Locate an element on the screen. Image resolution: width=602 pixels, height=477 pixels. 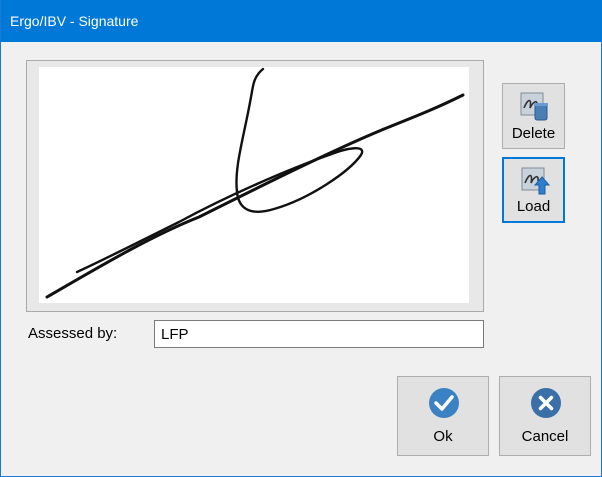
cancel-button: Cancel is located at coordinates (545, 416).